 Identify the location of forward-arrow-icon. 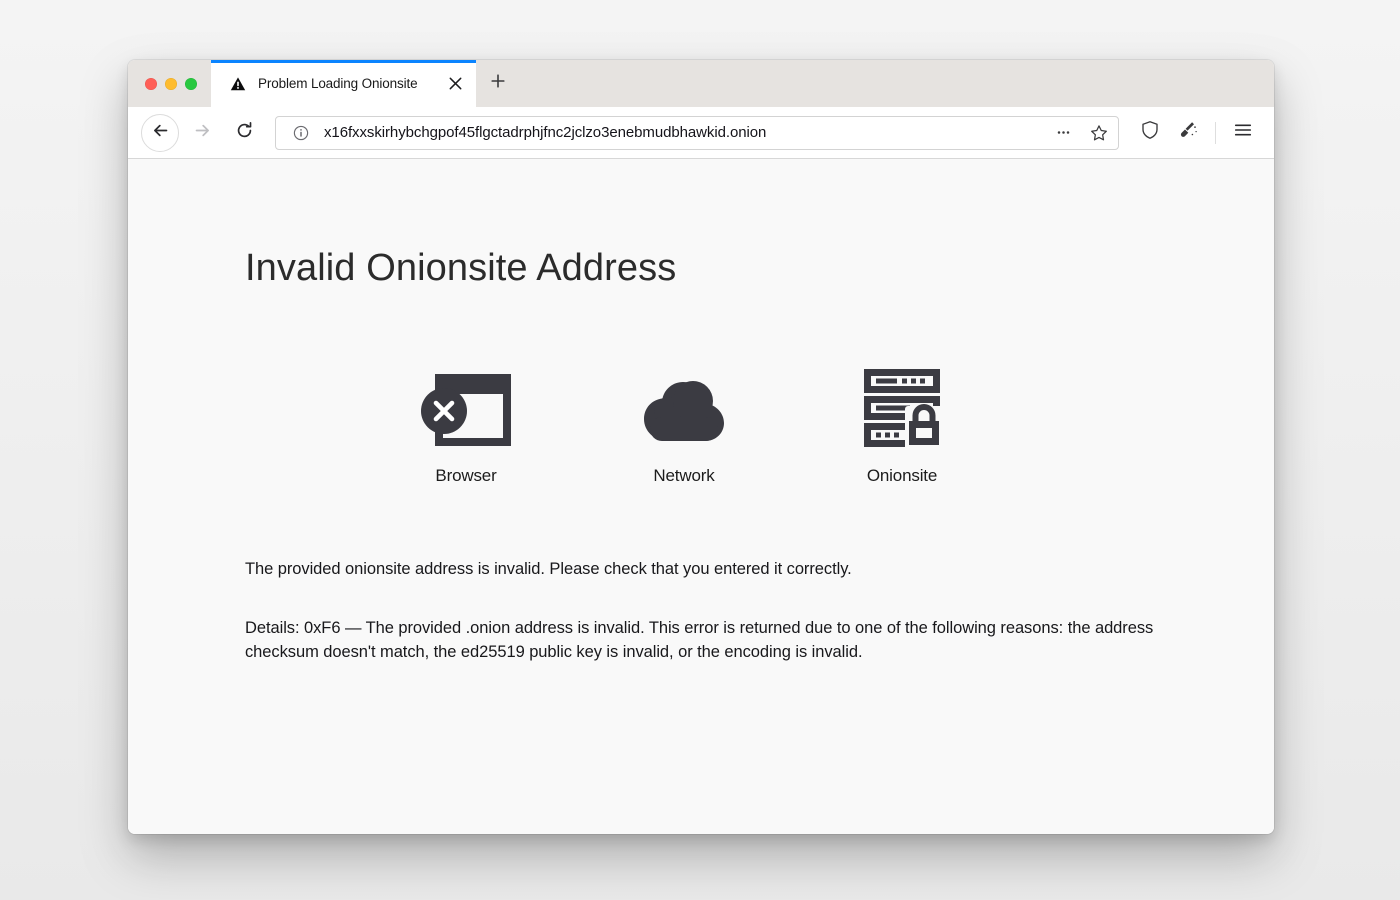
(202, 133).